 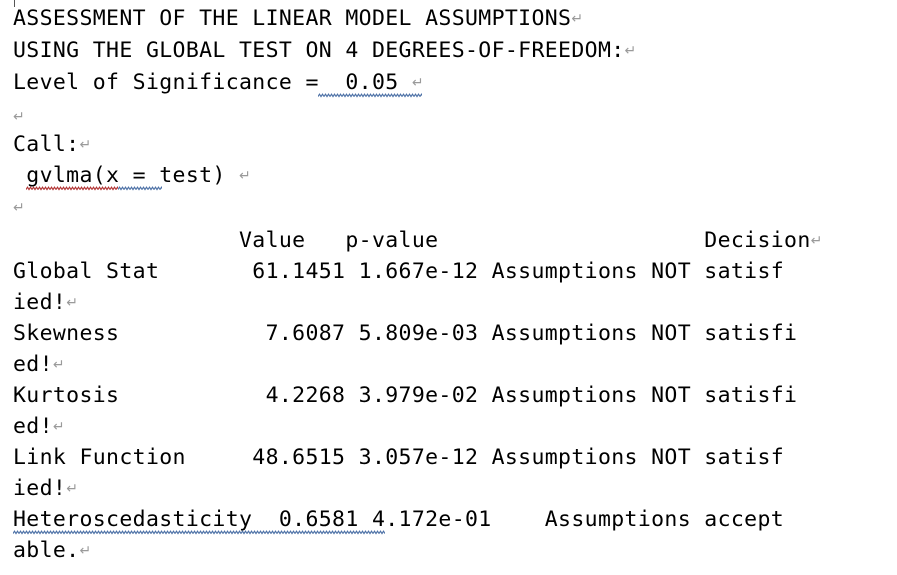 I want to click on heading-line-3: Level of Significance = 0.05 ↵, so click(x=218, y=83).